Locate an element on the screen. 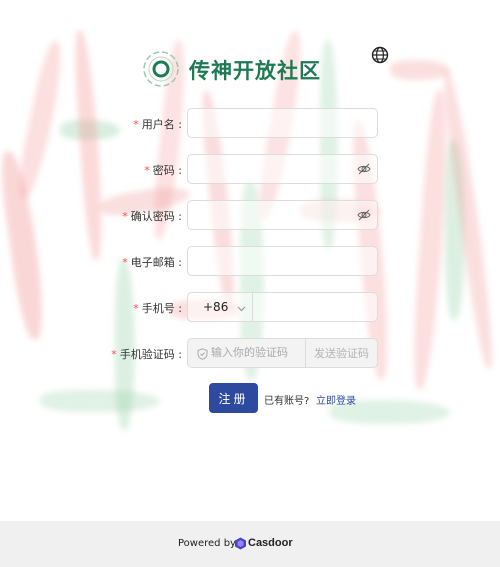 This screenshot has height=567, width=500. phone-field: +86 is located at coordinates (282, 307).